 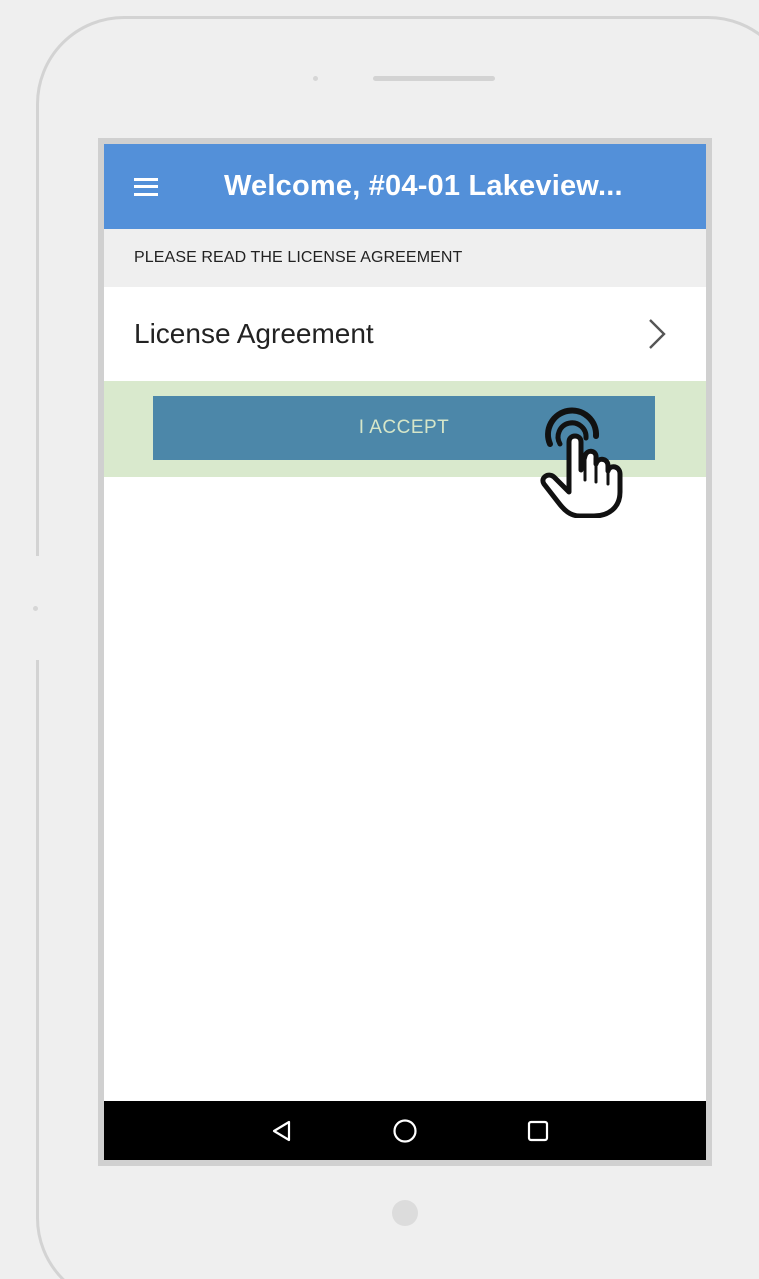 I want to click on home-circle-icon, so click(x=405, y=1130).